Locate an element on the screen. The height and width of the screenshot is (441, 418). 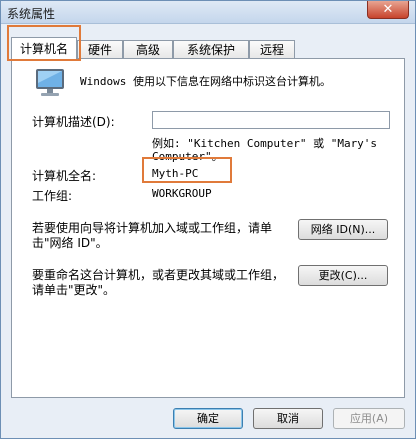
close-button: ✕ is located at coordinates (388, 10).